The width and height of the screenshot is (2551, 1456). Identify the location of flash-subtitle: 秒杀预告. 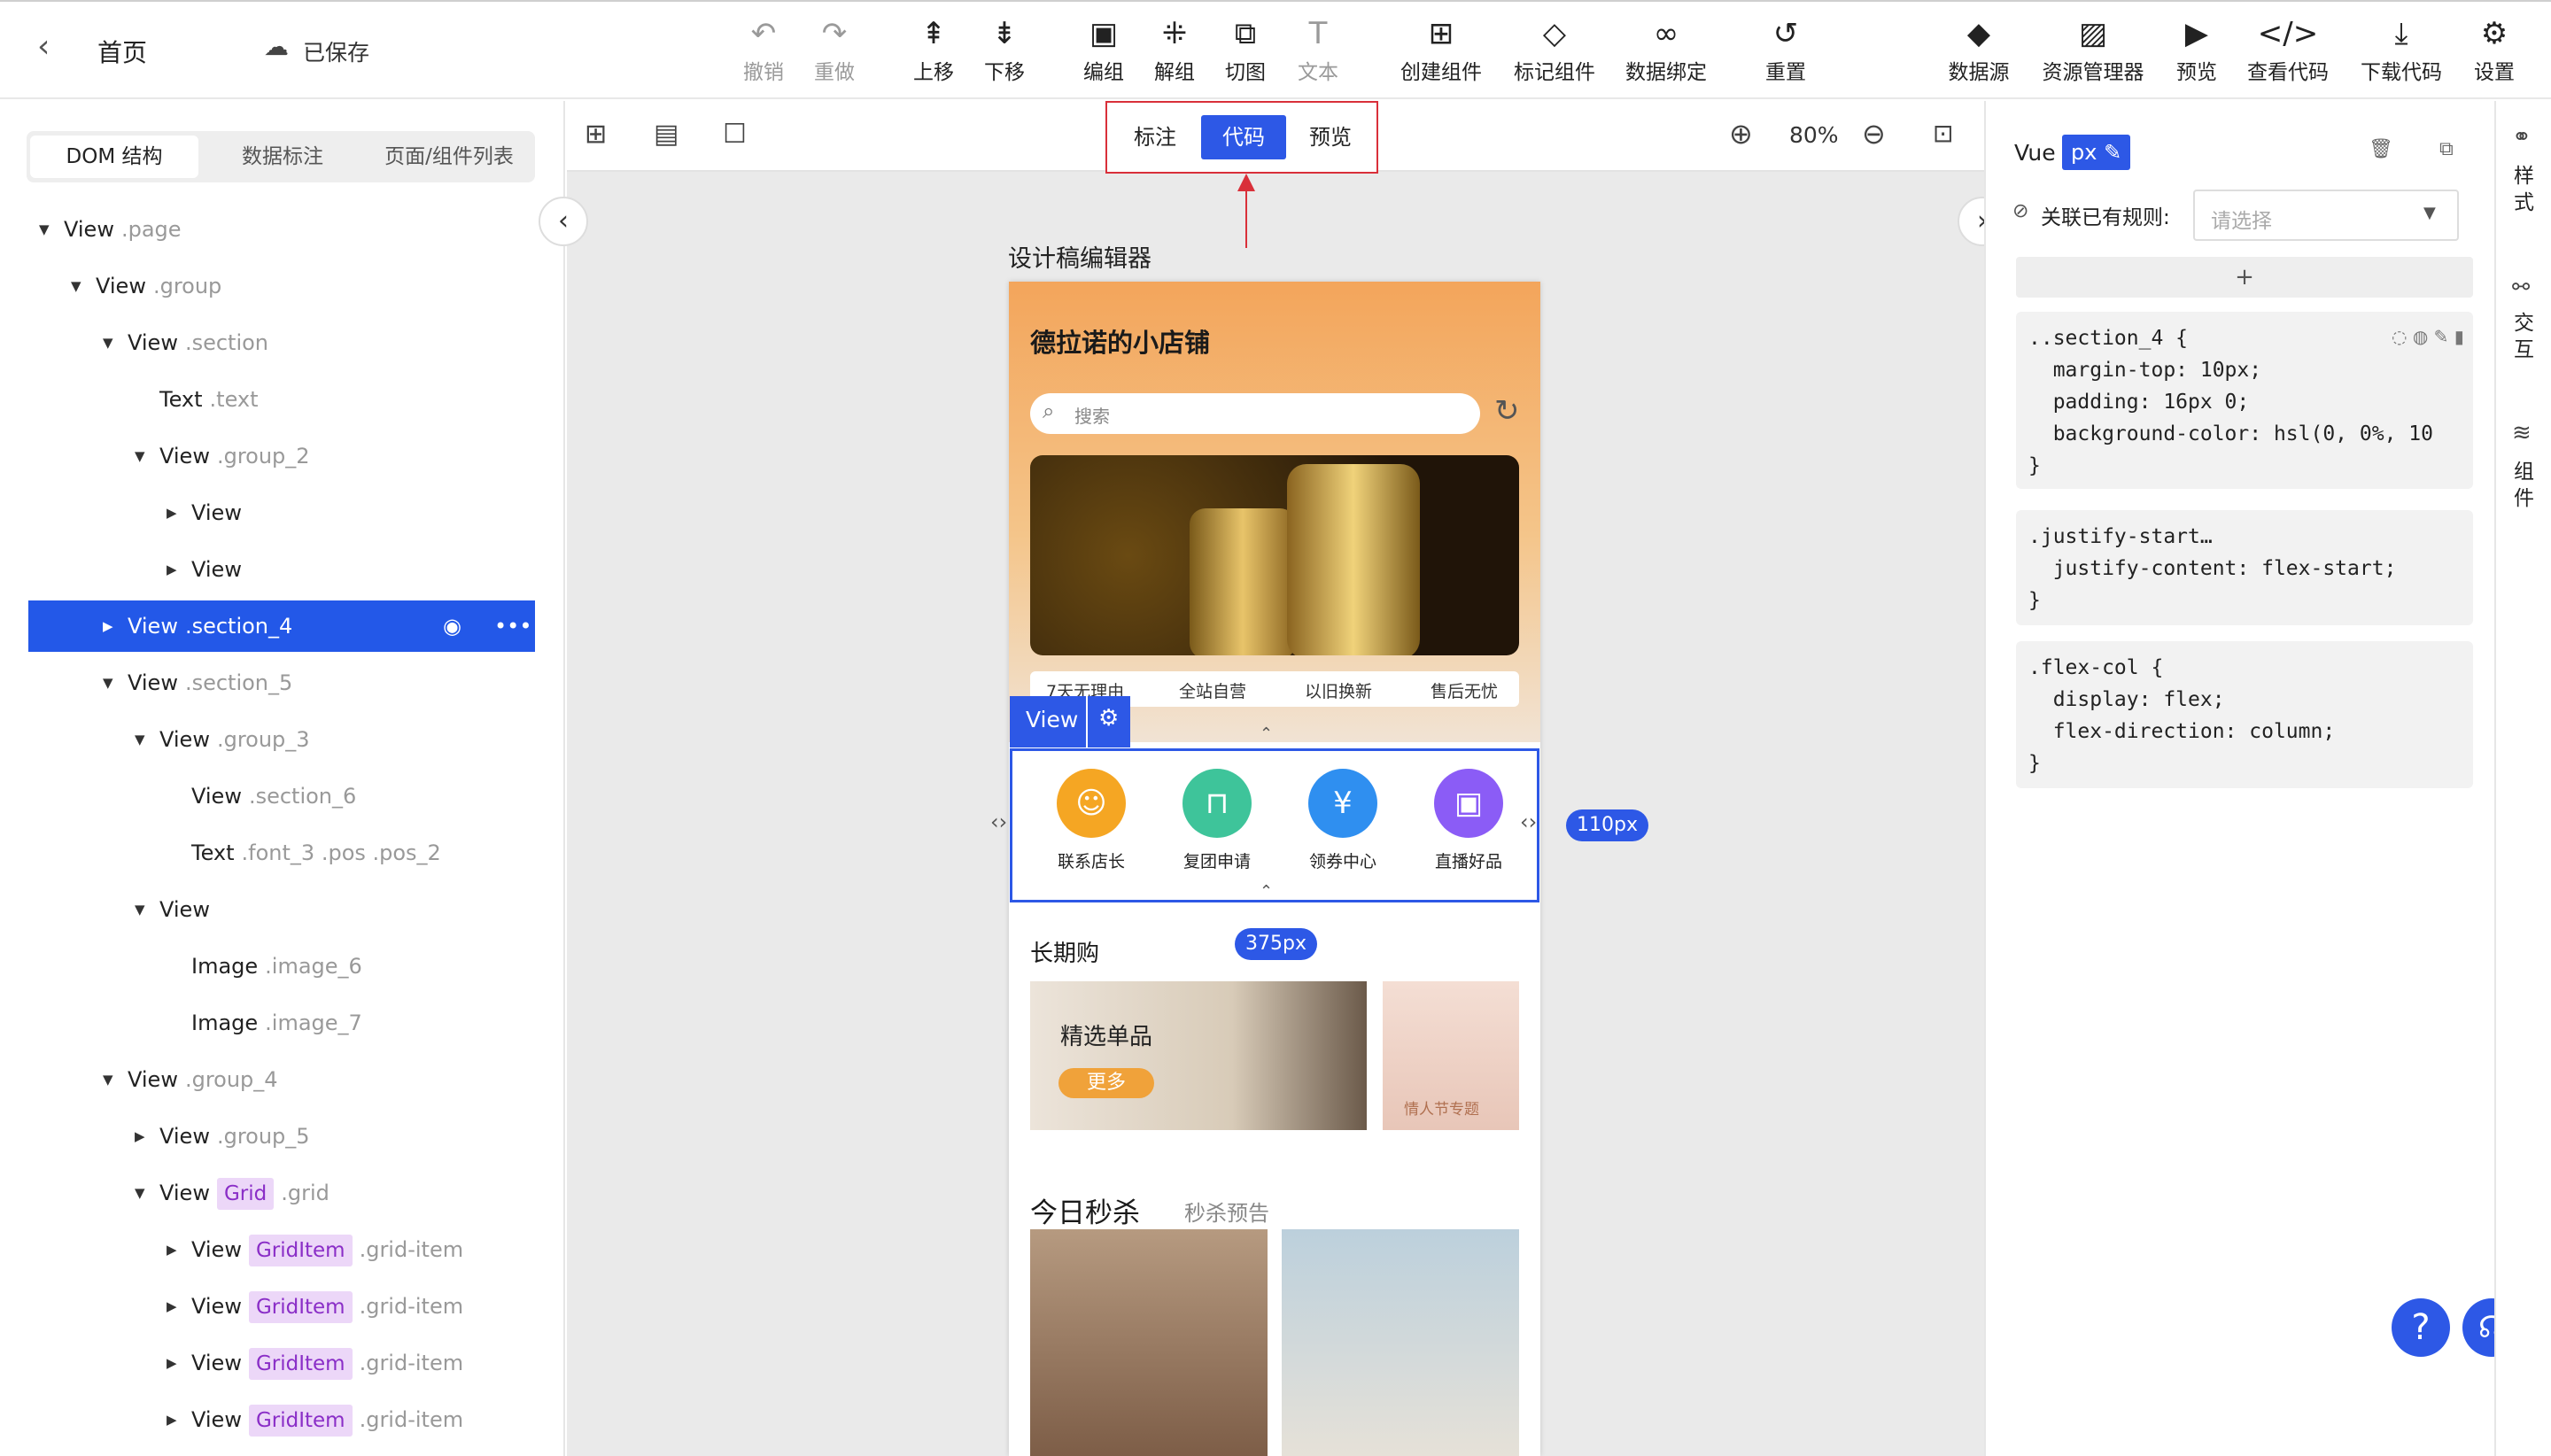
(1227, 1211).